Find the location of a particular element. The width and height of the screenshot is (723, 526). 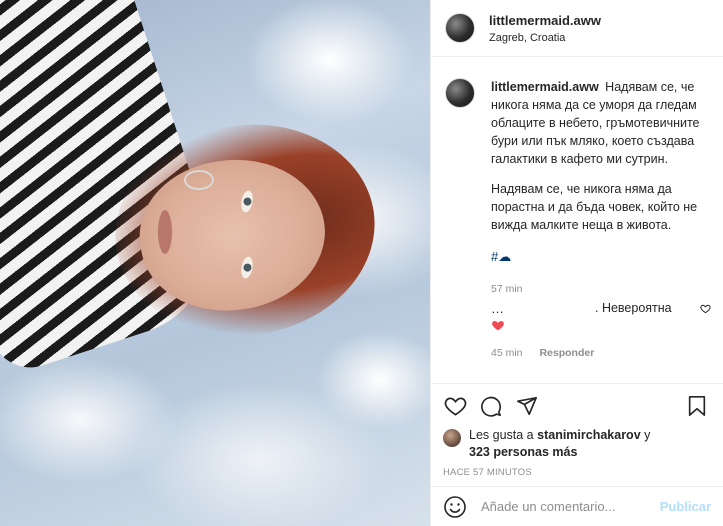

photo-mouth is located at coordinates (165, 232).